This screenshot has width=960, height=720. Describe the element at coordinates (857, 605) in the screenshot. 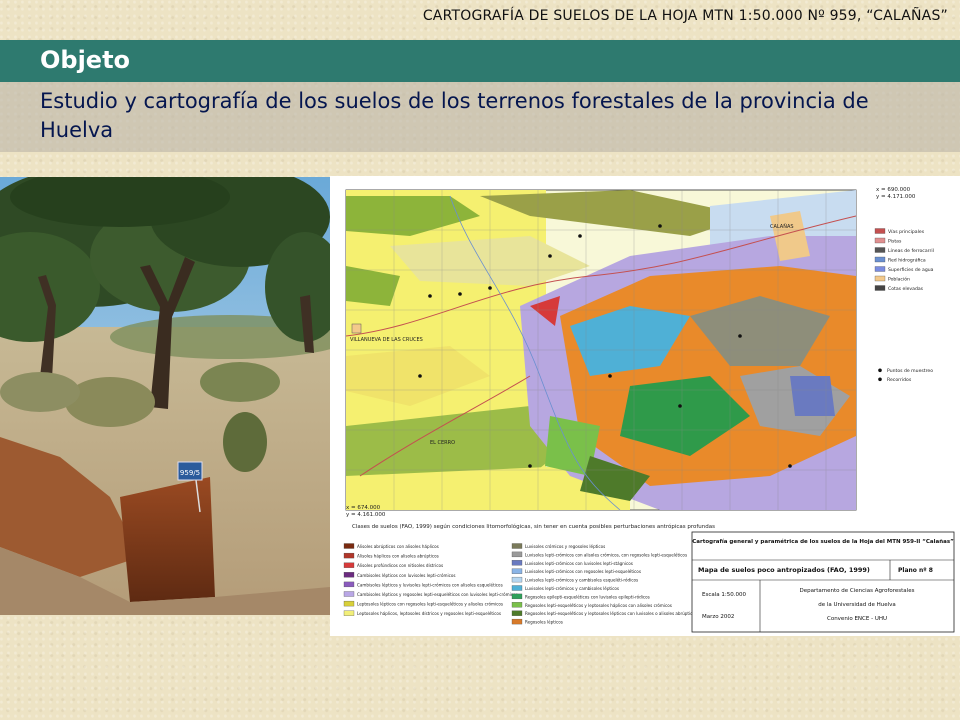

I see `university: de la Universidad de Huelva` at that location.